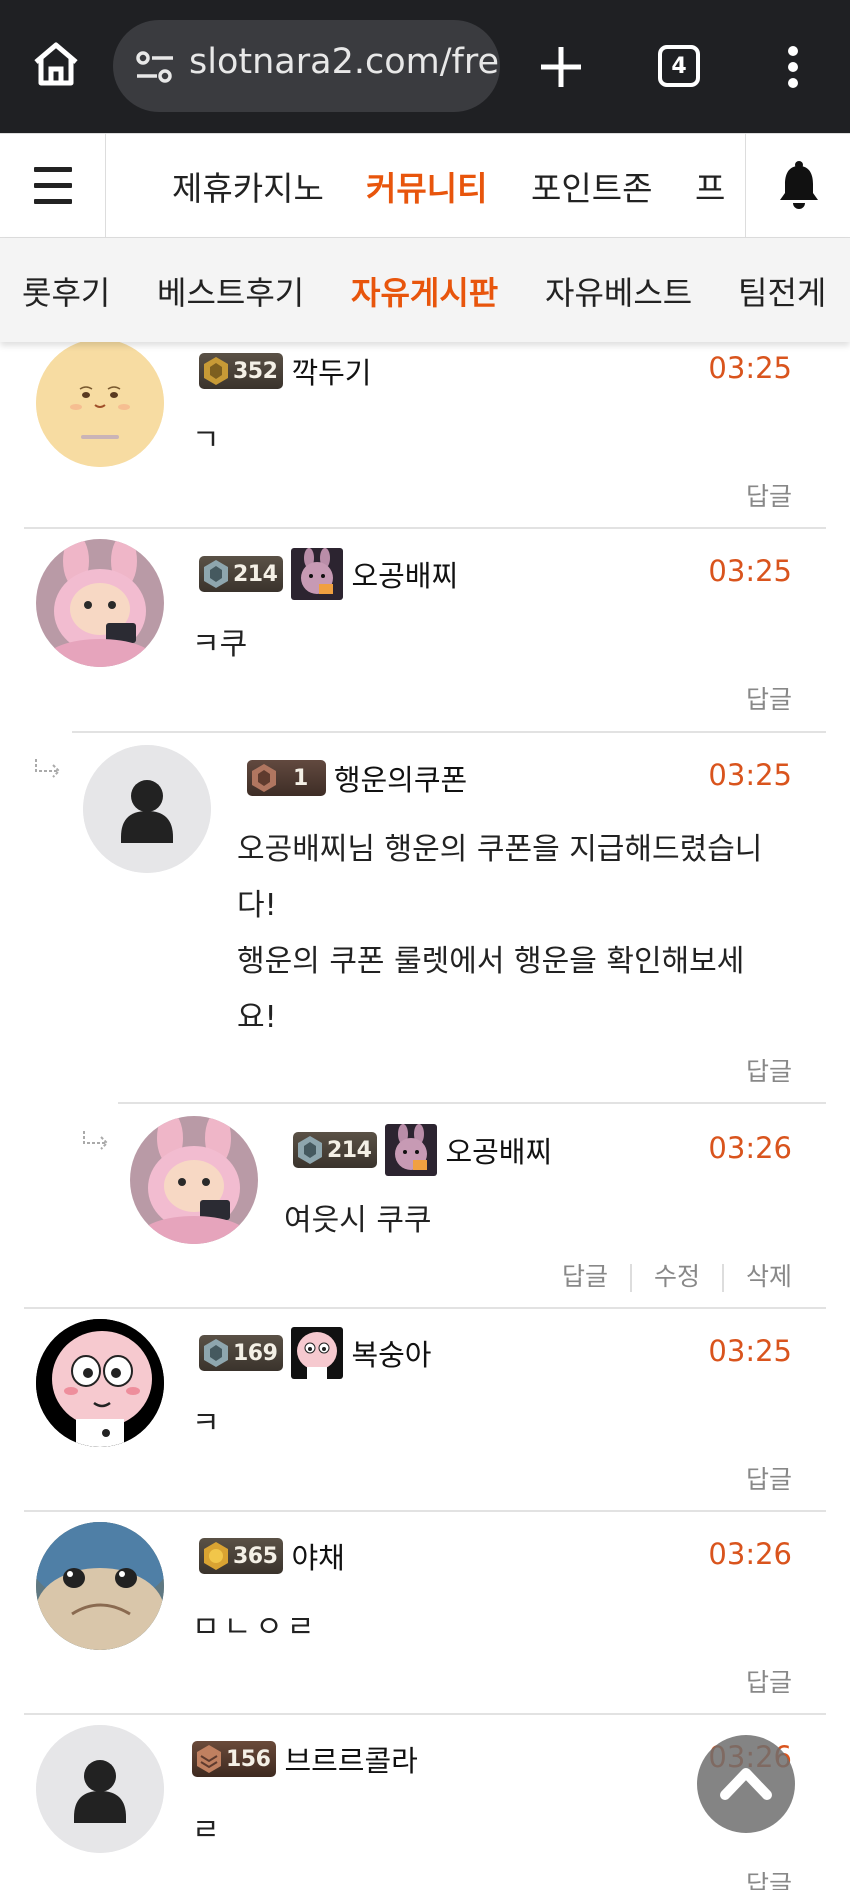 The width and height of the screenshot is (850, 1890). I want to click on tab-team-battle: 팀전게, so click(782, 291).